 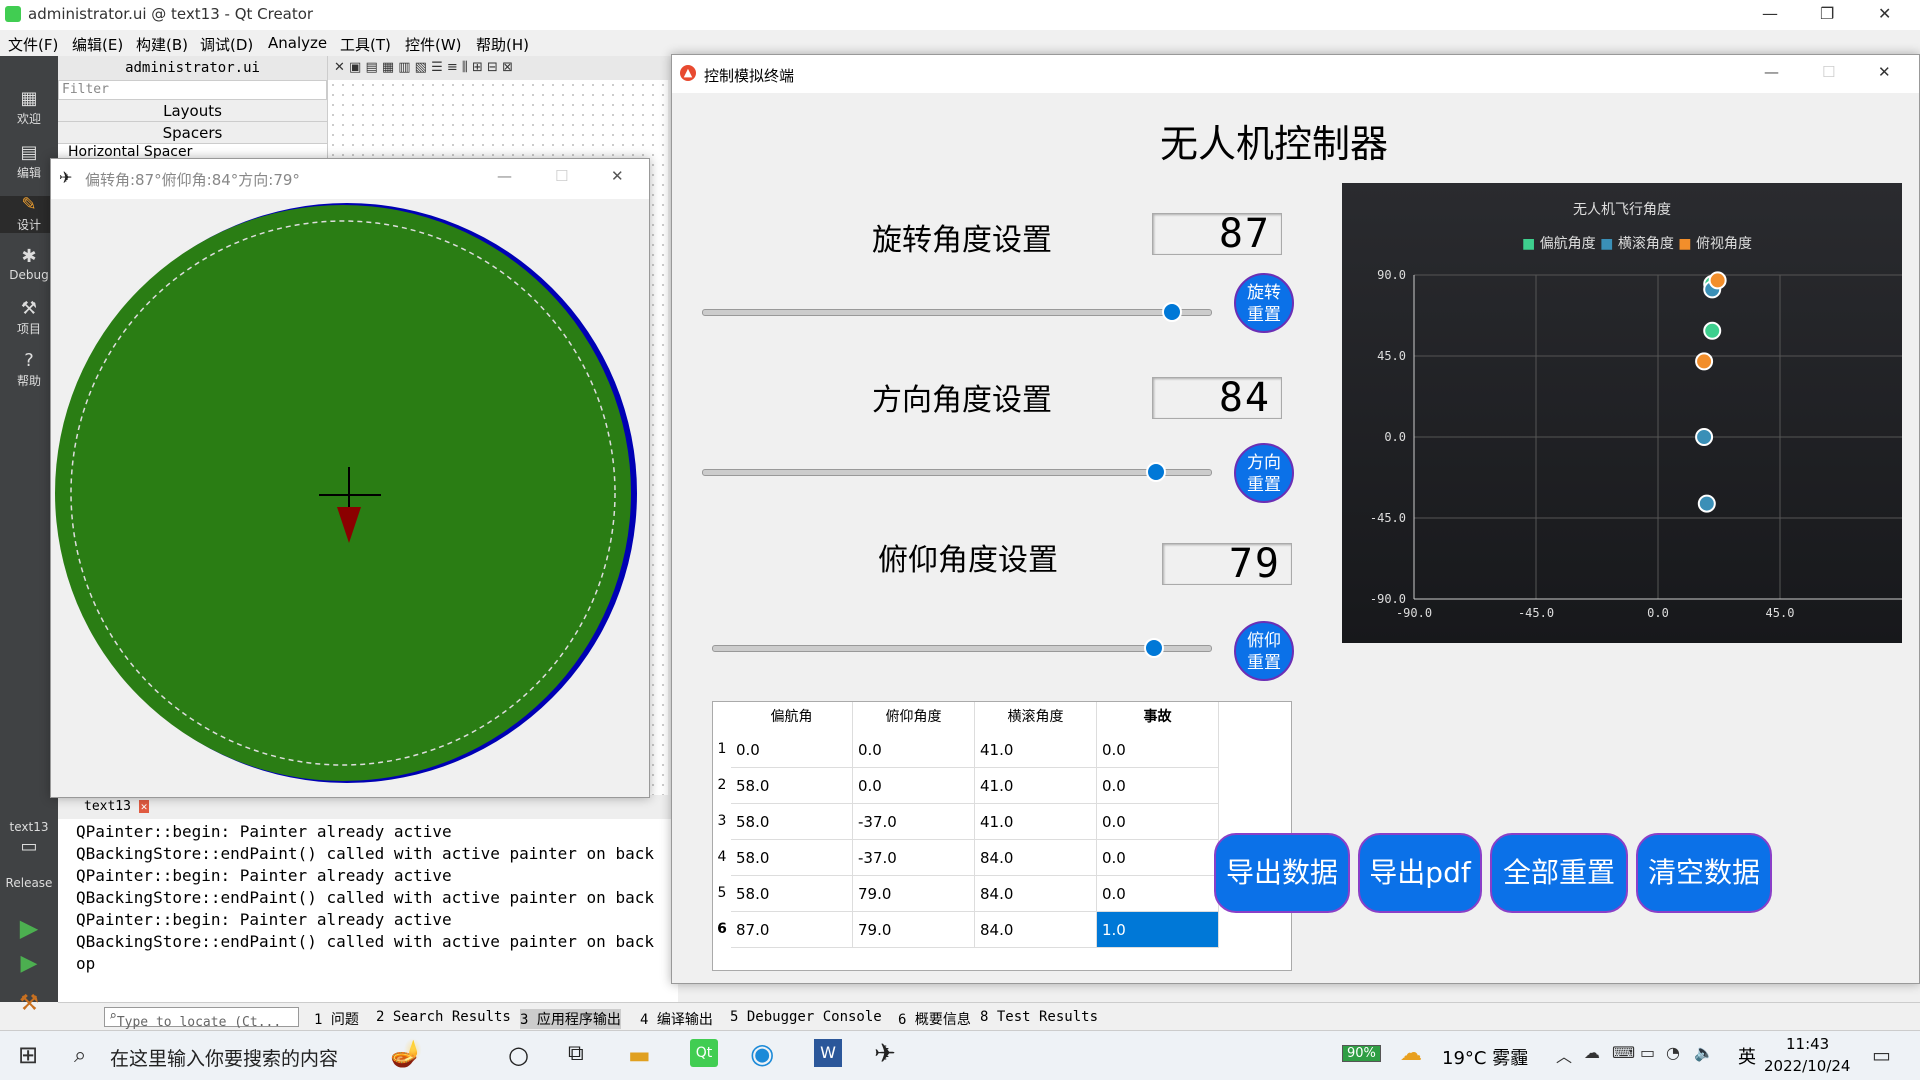 I want to click on pane-debugger: 5 Debugger Console, so click(x=806, y=1017).